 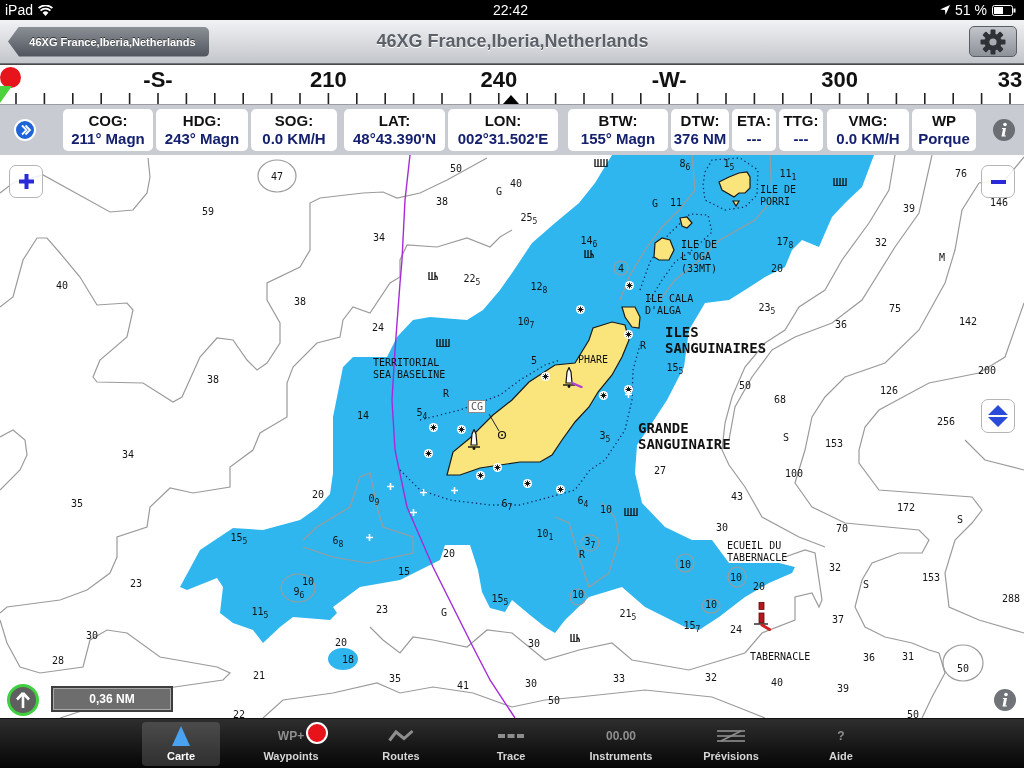 I want to click on zoom-in-button, so click(x=26, y=181).